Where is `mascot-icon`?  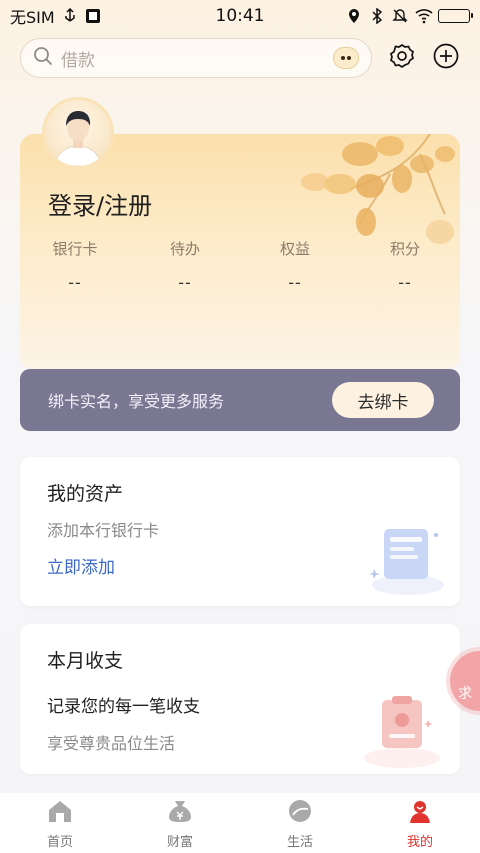
mascot-icon is located at coordinates (346, 58).